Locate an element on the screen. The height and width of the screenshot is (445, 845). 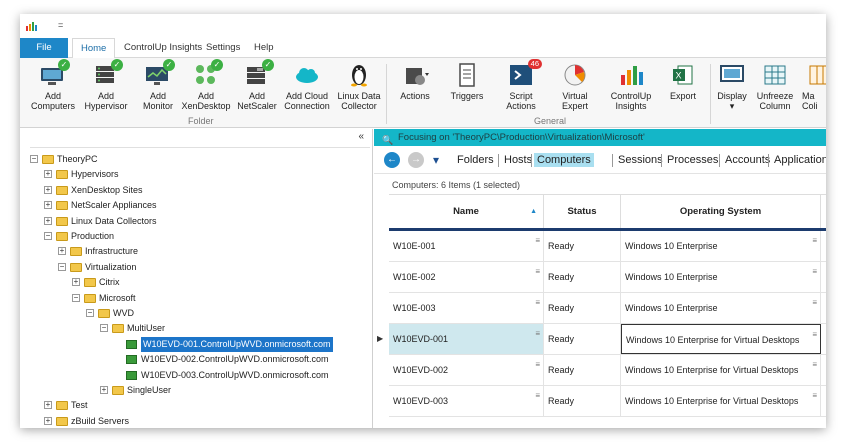
display-button: Display ▾ is located at coordinates (732, 86).